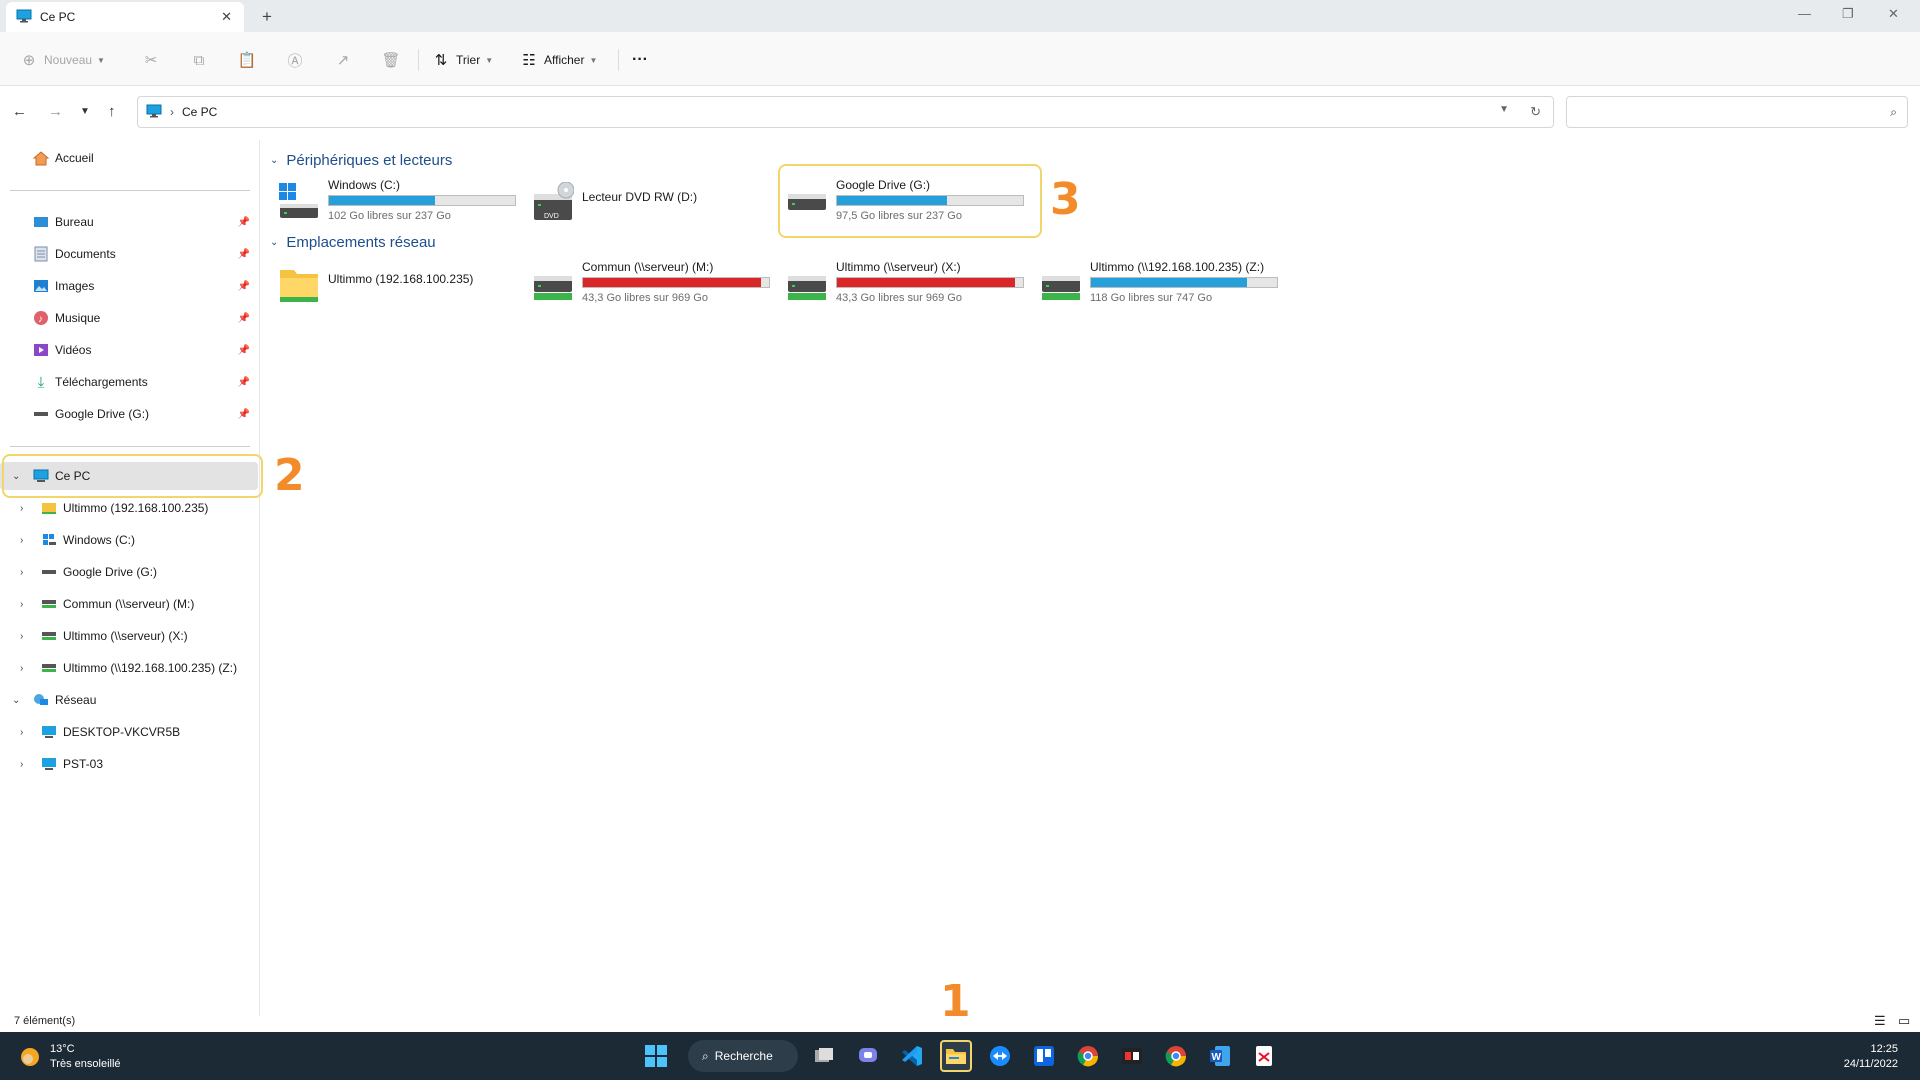  What do you see at coordinates (845, 112) in the screenshot?
I see `address-field: › Ce PC ▼ ↻` at bounding box center [845, 112].